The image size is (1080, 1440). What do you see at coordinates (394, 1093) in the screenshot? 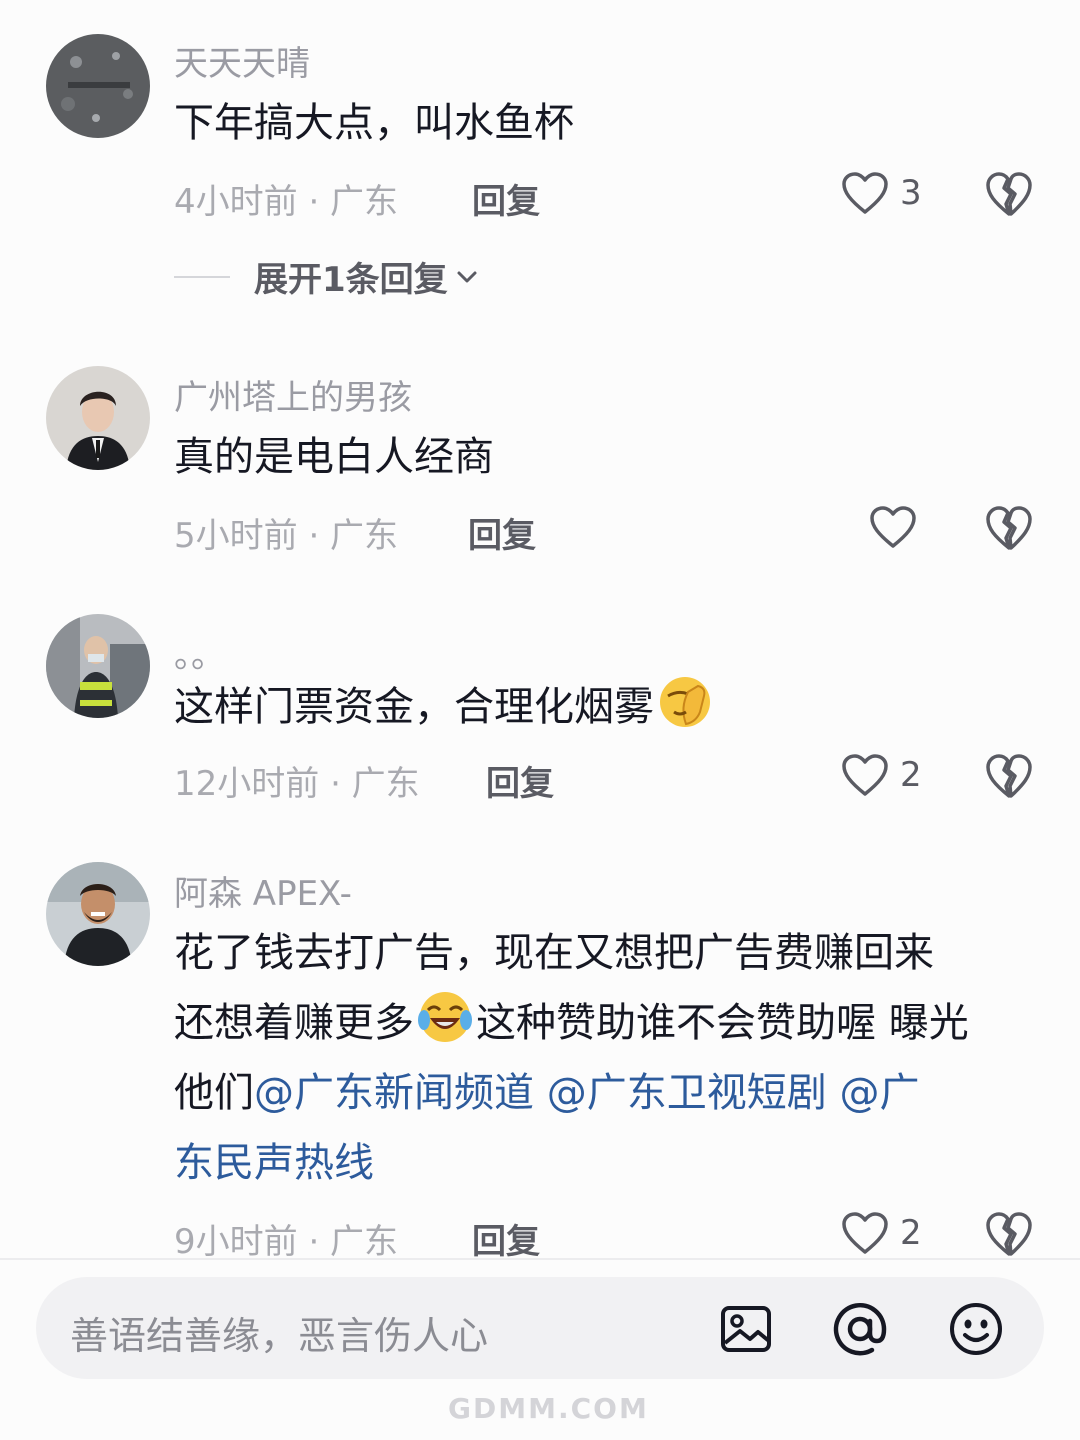
I see `mention-link: @广东新闻频道` at bounding box center [394, 1093].